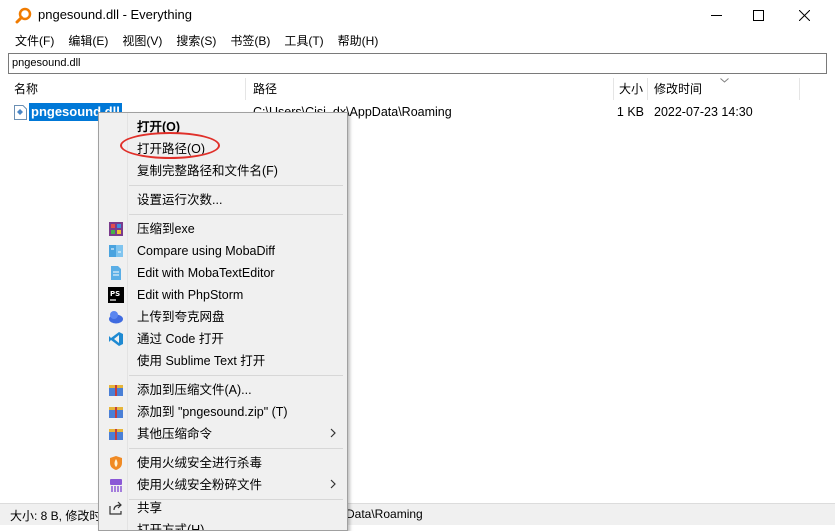 The height and width of the screenshot is (531, 835). What do you see at coordinates (166, 229) in the screenshot?
I see `menu-item-compress-exe-label: 压缩到exe` at bounding box center [166, 229].